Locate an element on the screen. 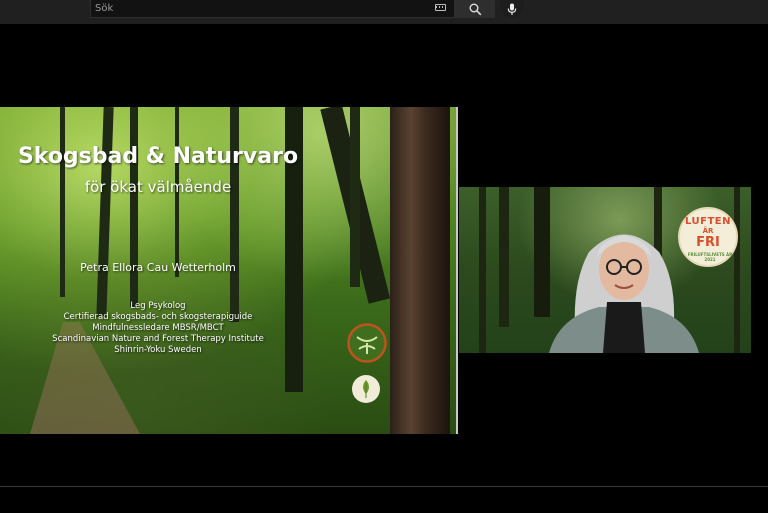 The image size is (768, 513). badge-text: ÄR is located at coordinates (708, 231).